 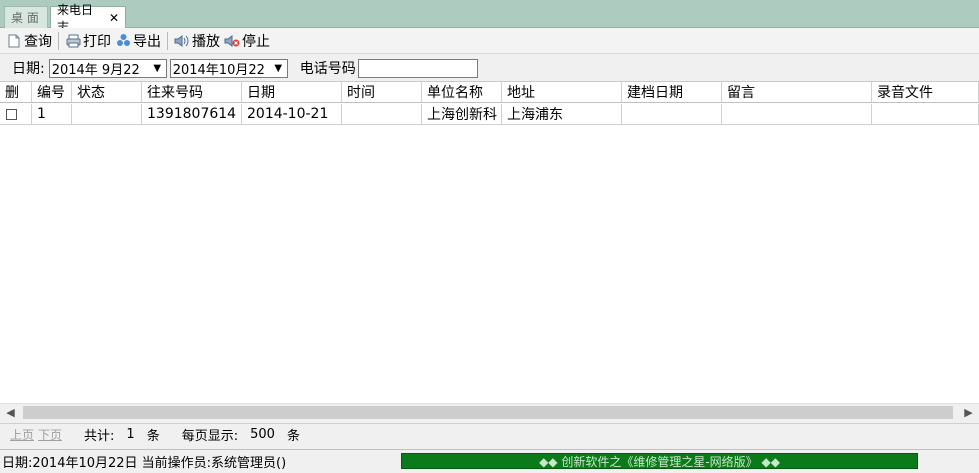 What do you see at coordinates (52, 92) in the screenshot?
I see `column-header-number: 编号` at bounding box center [52, 92].